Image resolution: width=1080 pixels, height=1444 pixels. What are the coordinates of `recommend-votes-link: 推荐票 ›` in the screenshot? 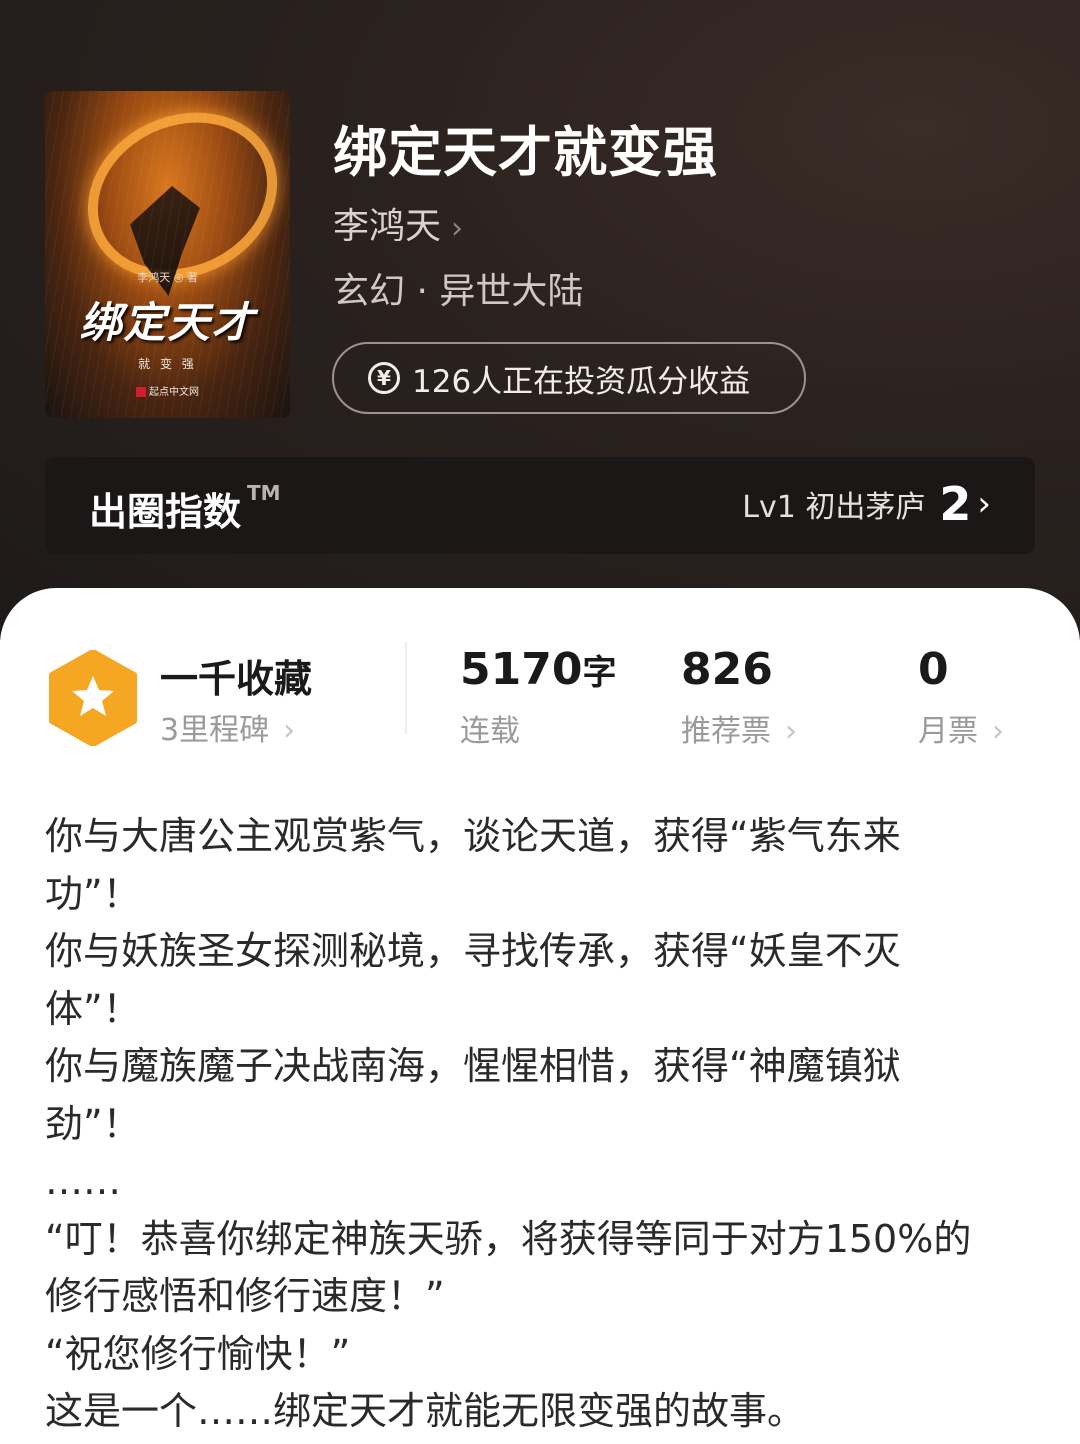 It's located at (739, 728).